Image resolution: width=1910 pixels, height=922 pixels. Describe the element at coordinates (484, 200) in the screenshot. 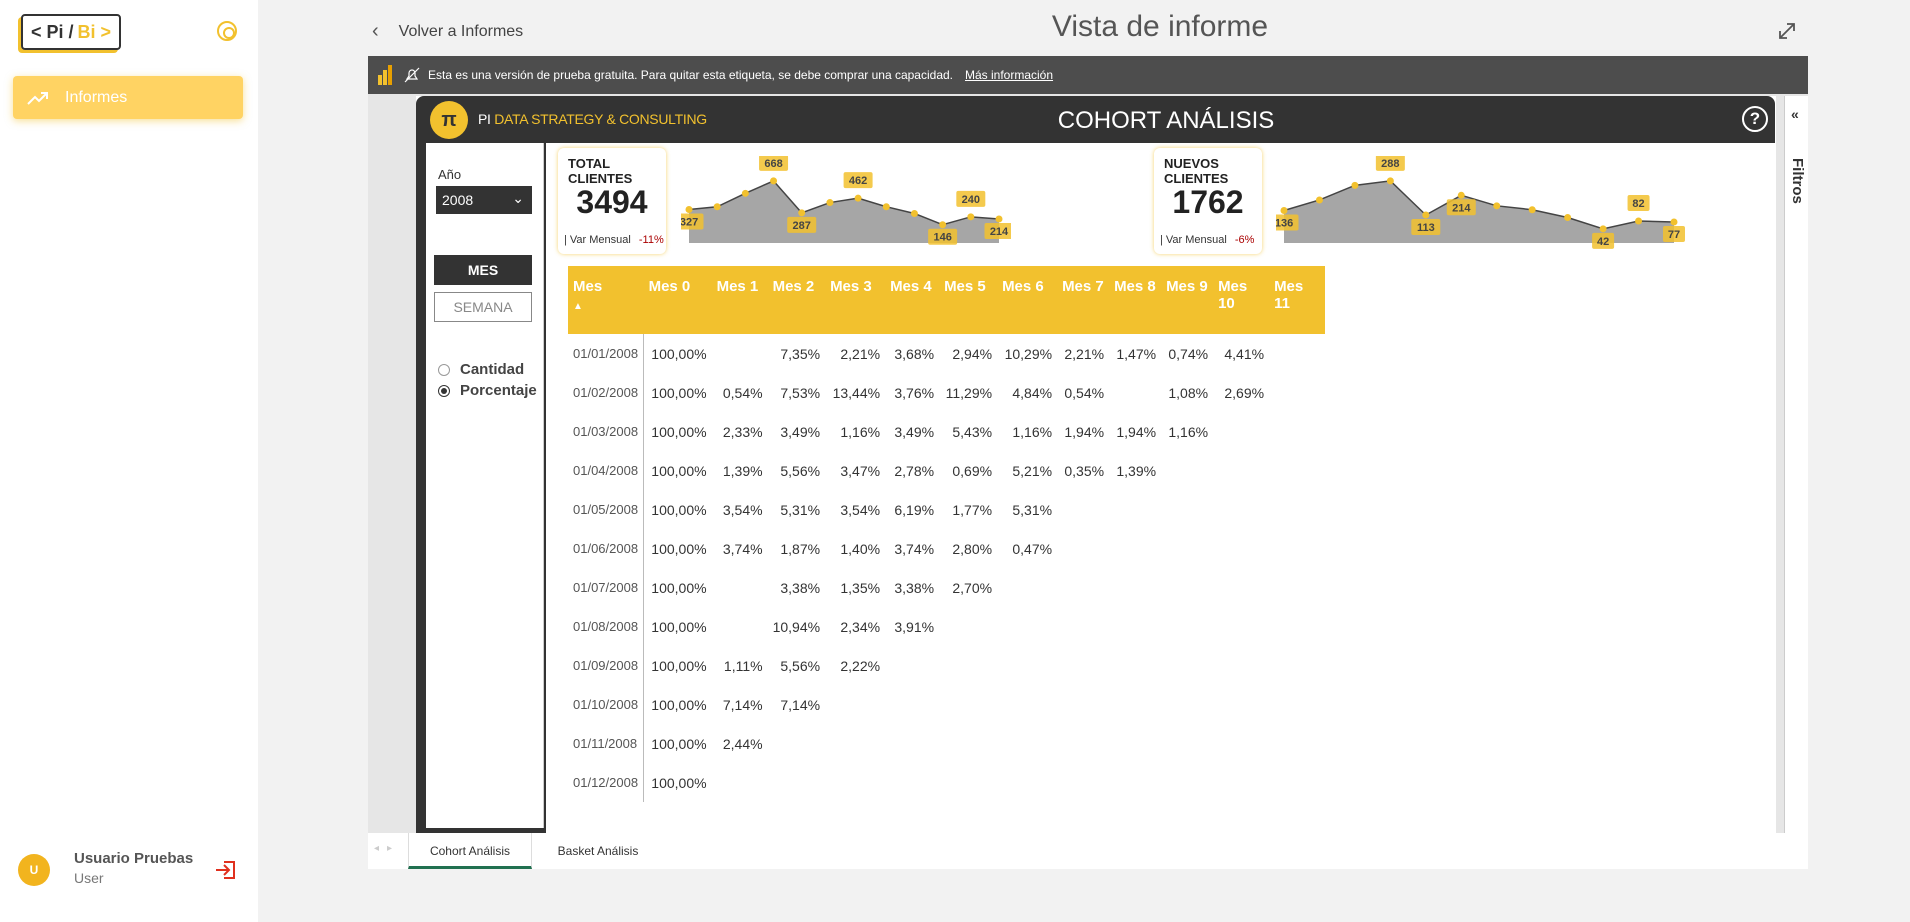

I see `year-dropdown: 2008 ⌄` at that location.